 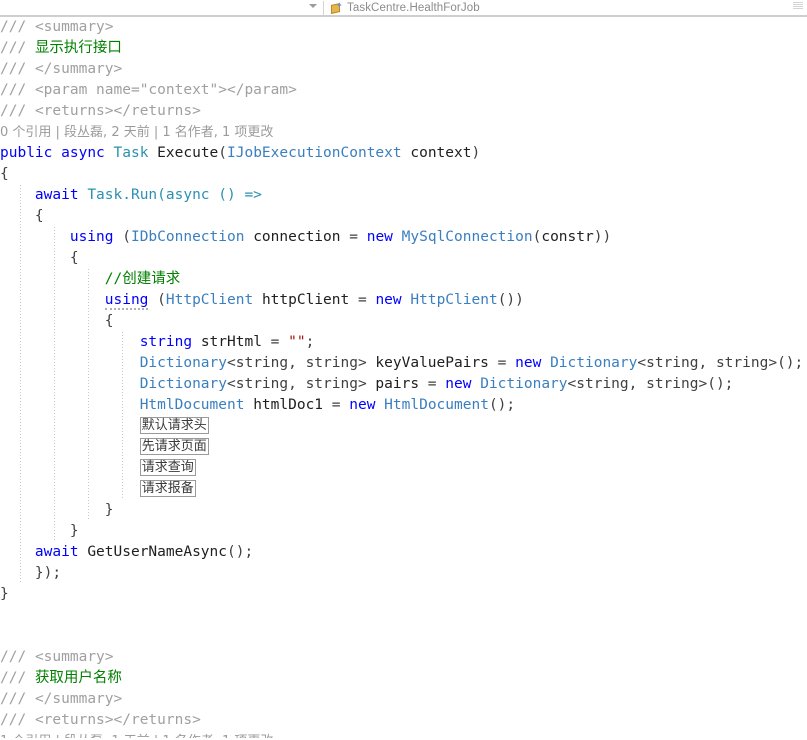 I want to click on class-namespace-icon: ✦, so click(x=336, y=8).